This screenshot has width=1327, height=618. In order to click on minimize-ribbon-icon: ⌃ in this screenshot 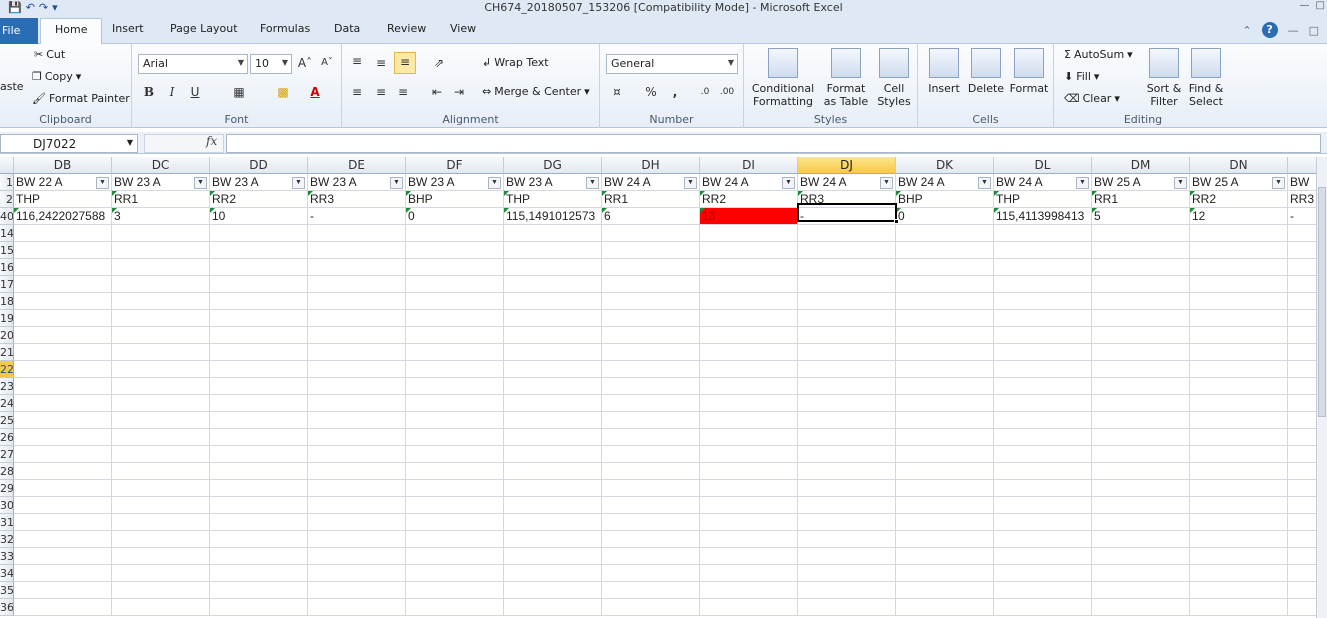, I will do `click(1246, 30)`.